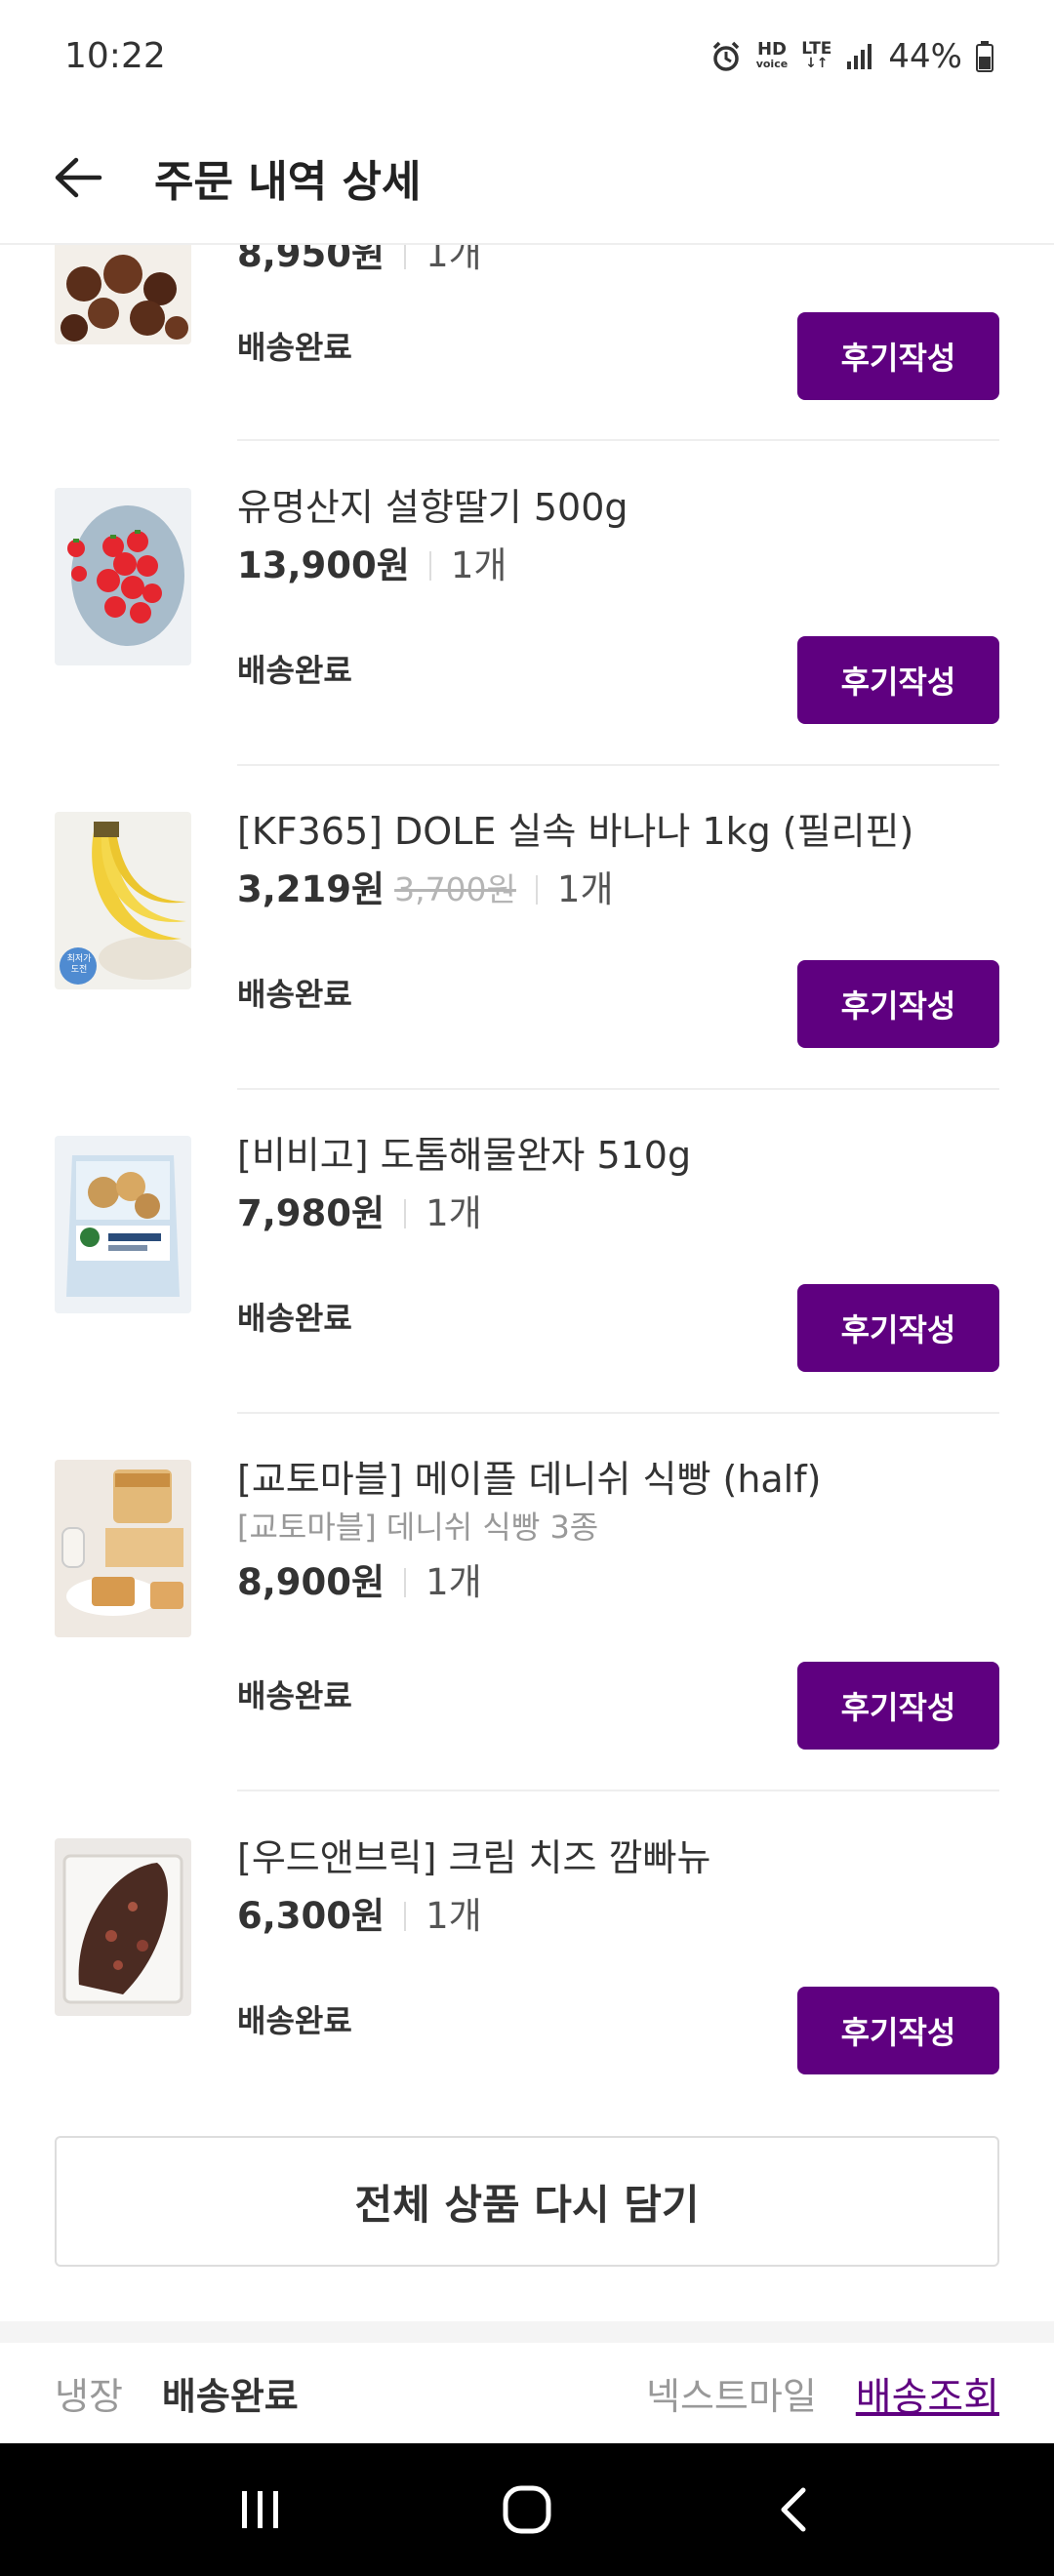  What do you see at coordinates (311, 260) in the screenshot?
I see `item-price: 8,950원` at bounding box center [311, 260].